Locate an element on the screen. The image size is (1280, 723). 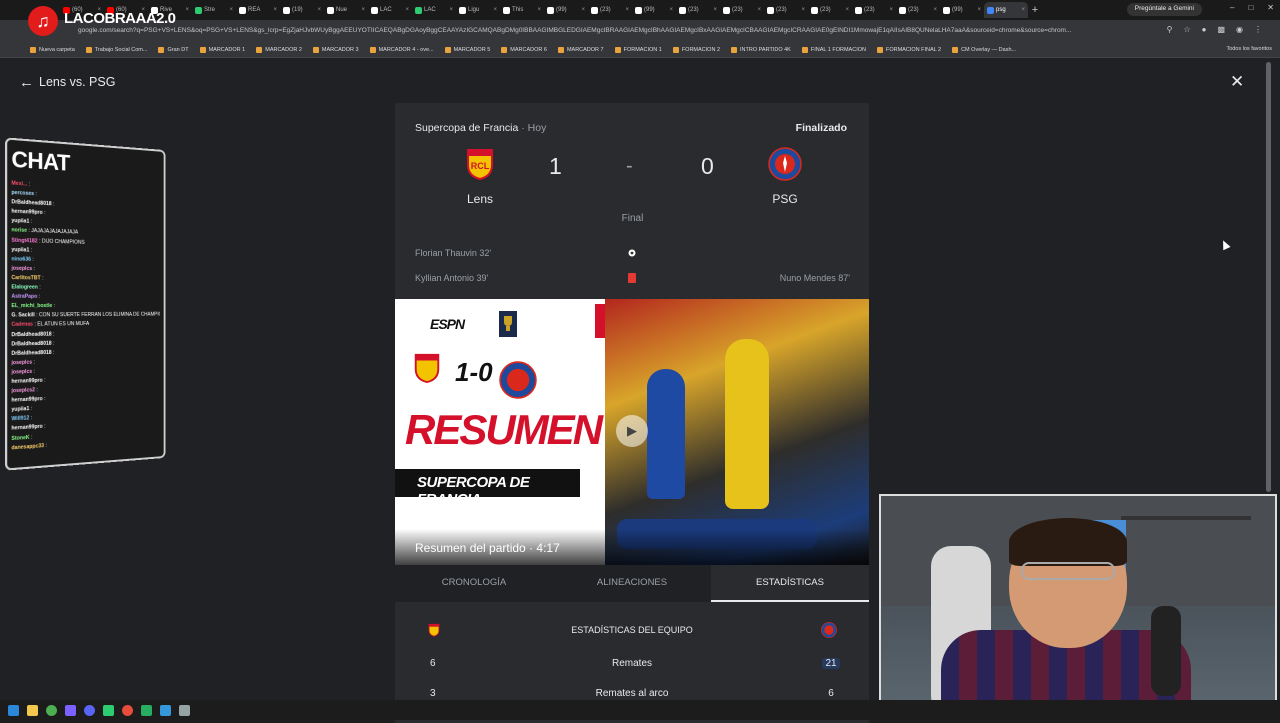
bookmark-item: MARCADOR 7 is located at coordinates (580, 49).